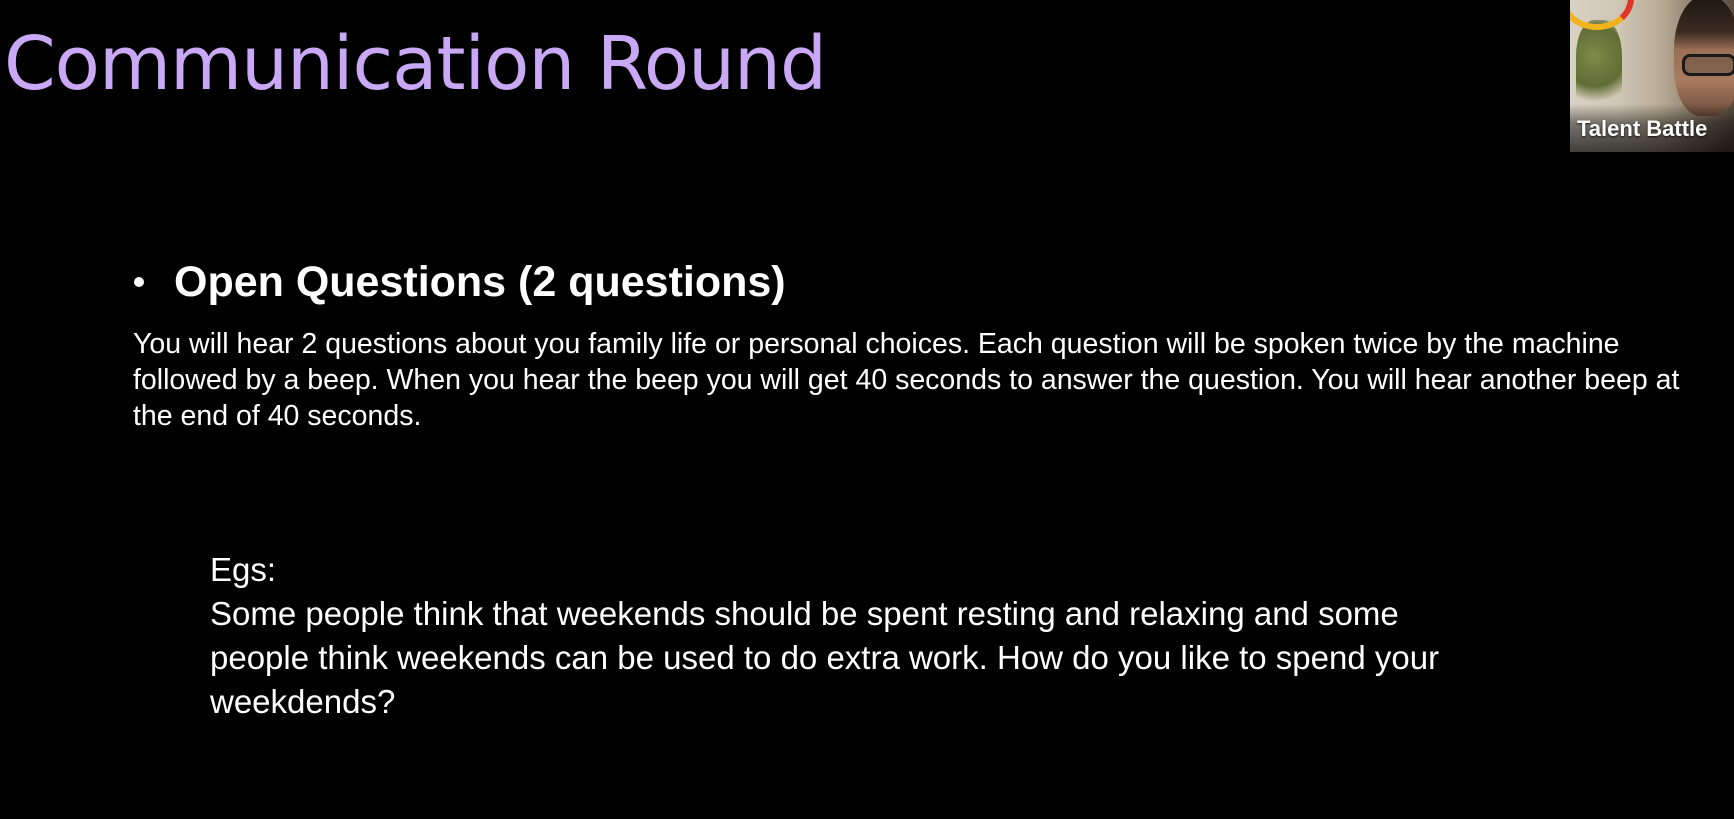  I want to click on bullet-item: Open Questions (2 questions), so click(458, 282).